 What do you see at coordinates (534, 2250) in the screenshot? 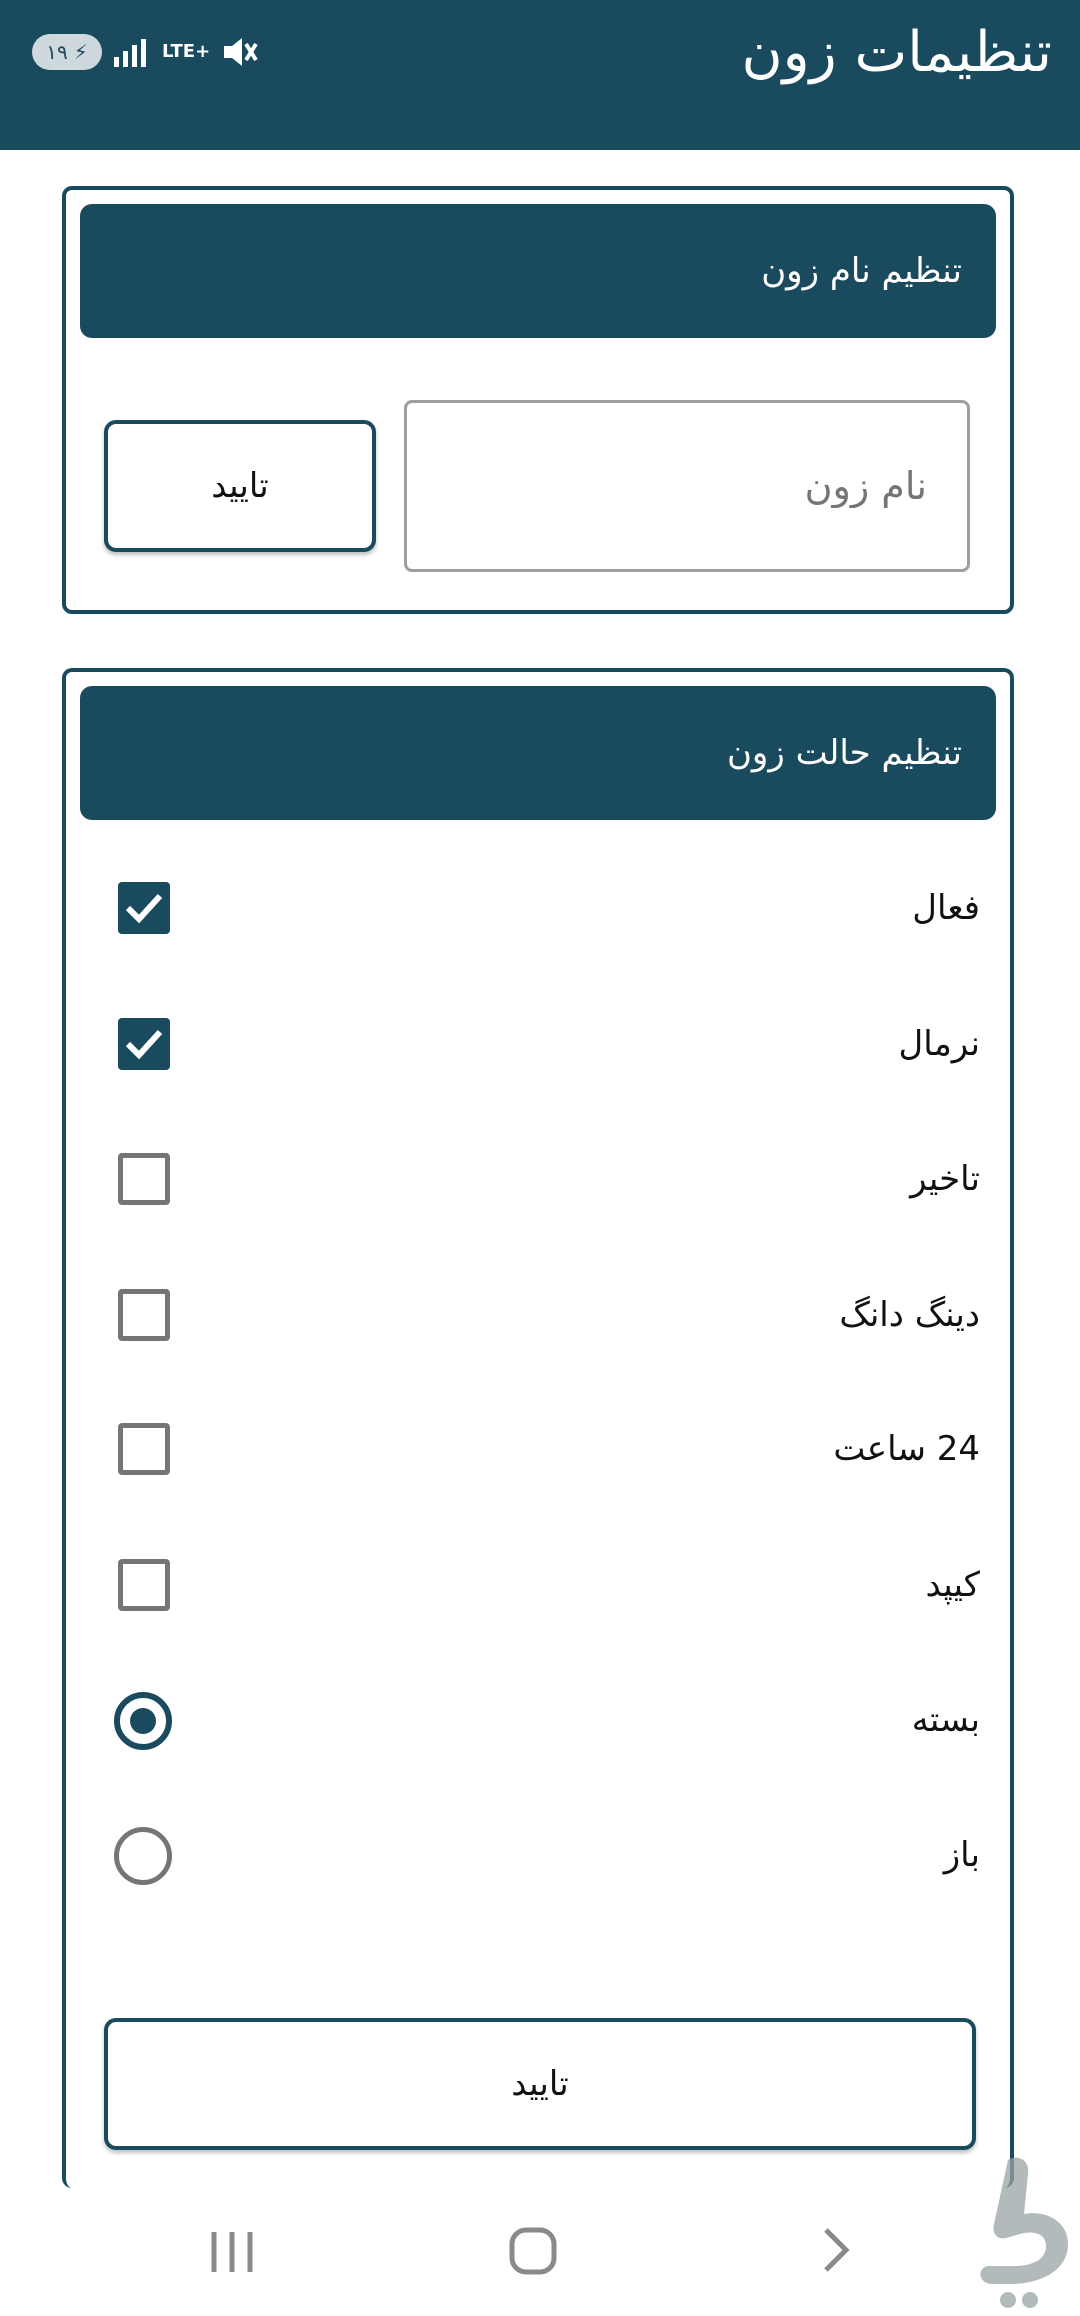
I see `home-icon` at bounding box center [534, 2250].